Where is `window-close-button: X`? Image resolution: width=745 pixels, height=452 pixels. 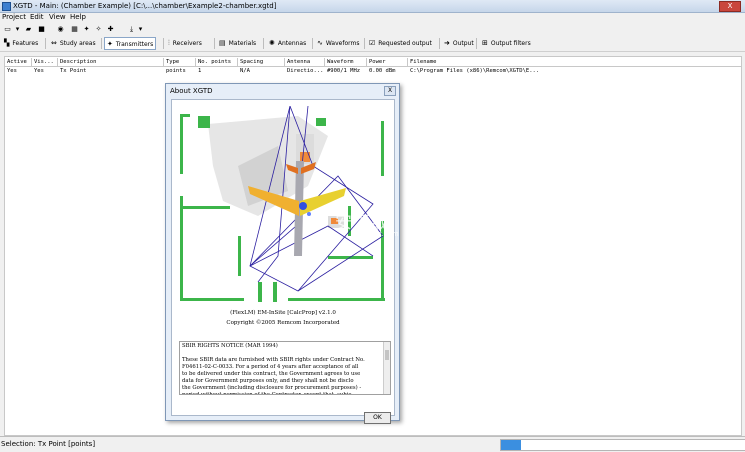 window-close-button: X is located at coordinates (730, 6).